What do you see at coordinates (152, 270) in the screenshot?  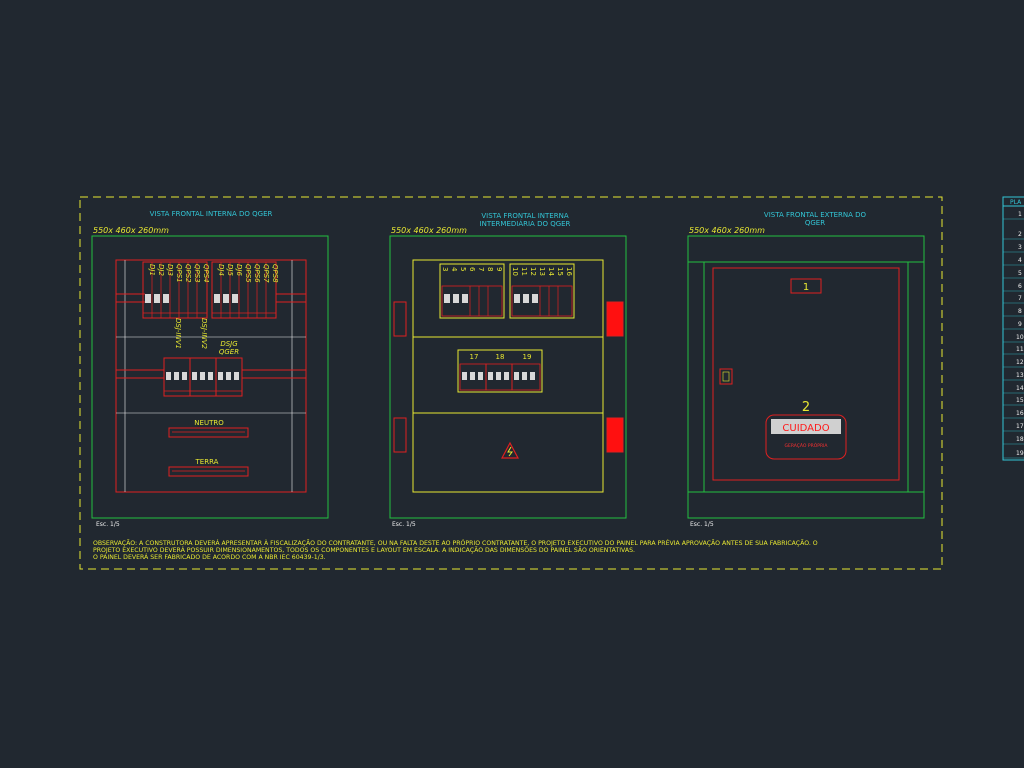 I see `label-dj1: DJ1` at bounding box center [152, 270].